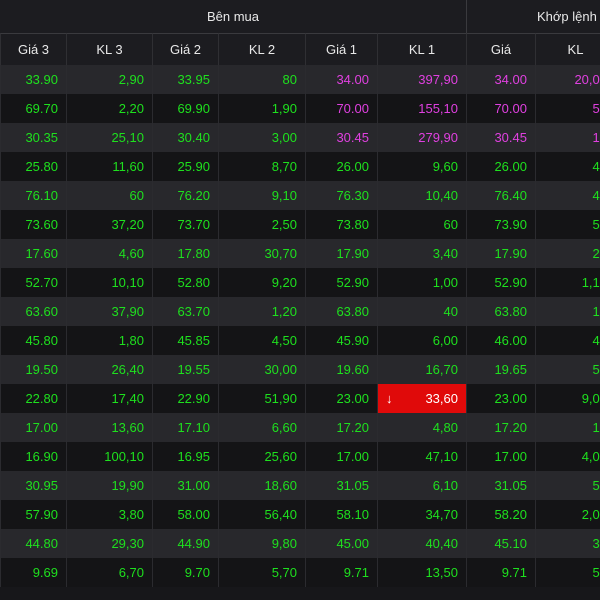 Image resolution: width=600 pixels, height=600 pixels. I want to click on cell-kl-1: 397,90, so click(421, 79).